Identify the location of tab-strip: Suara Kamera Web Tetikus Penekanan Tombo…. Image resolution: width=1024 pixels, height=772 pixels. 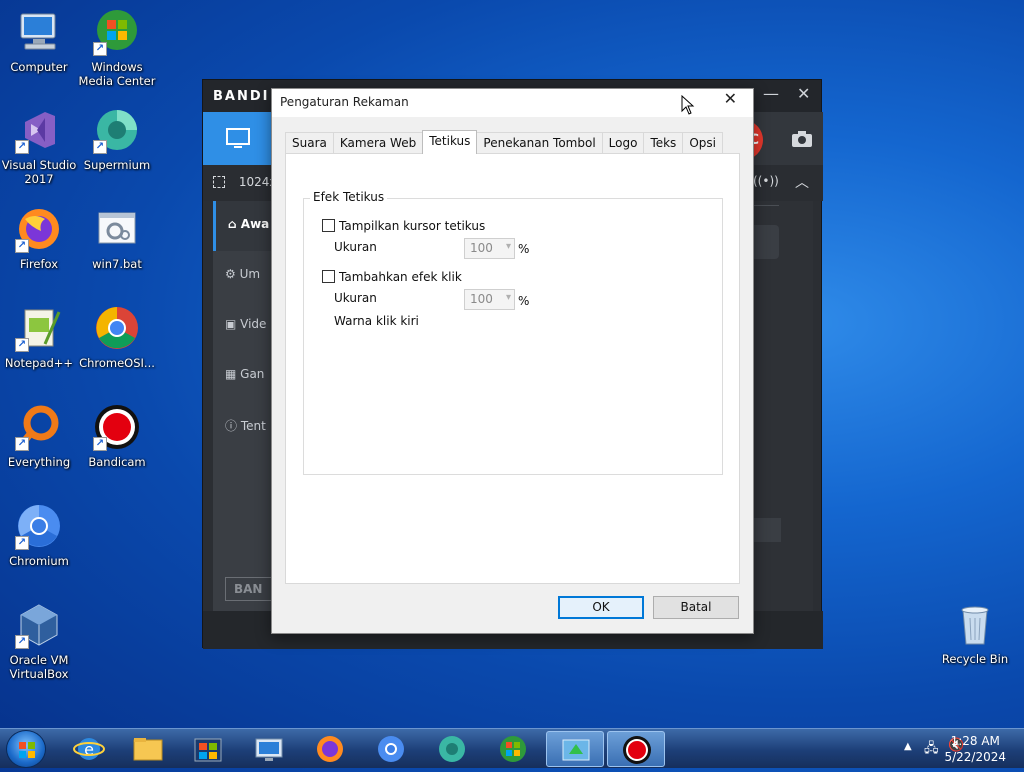
(504, 142).